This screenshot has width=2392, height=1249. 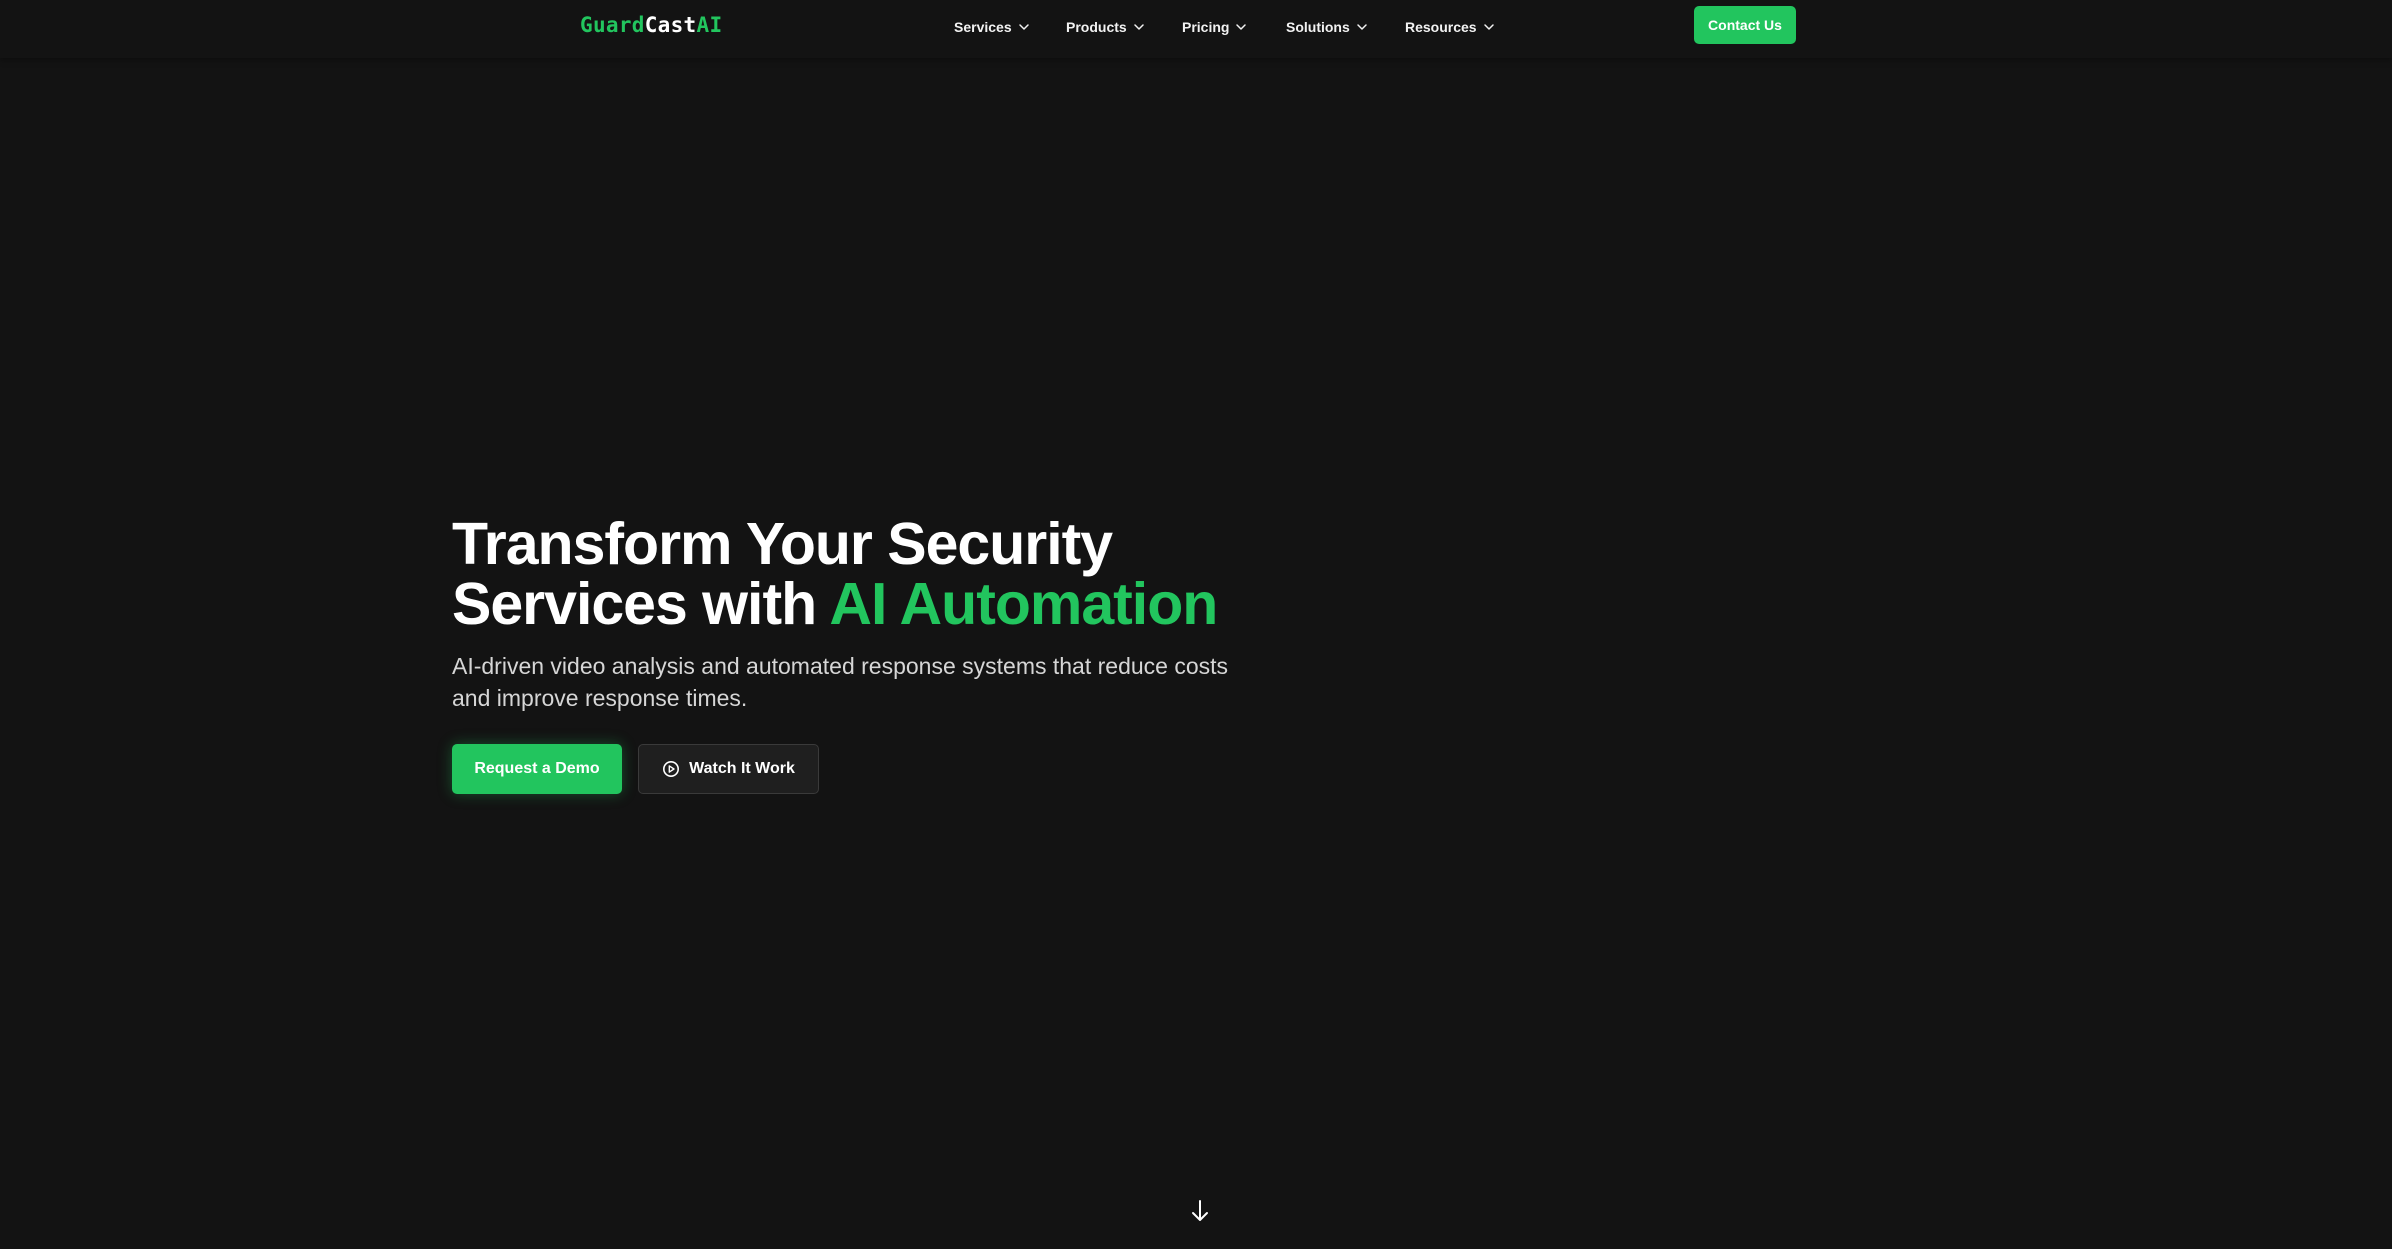 What do you see at coordinates (782, 544) in the screenshot?
I see `hero-title-line1: Transform Your Security` at bounding box center [782, 544].